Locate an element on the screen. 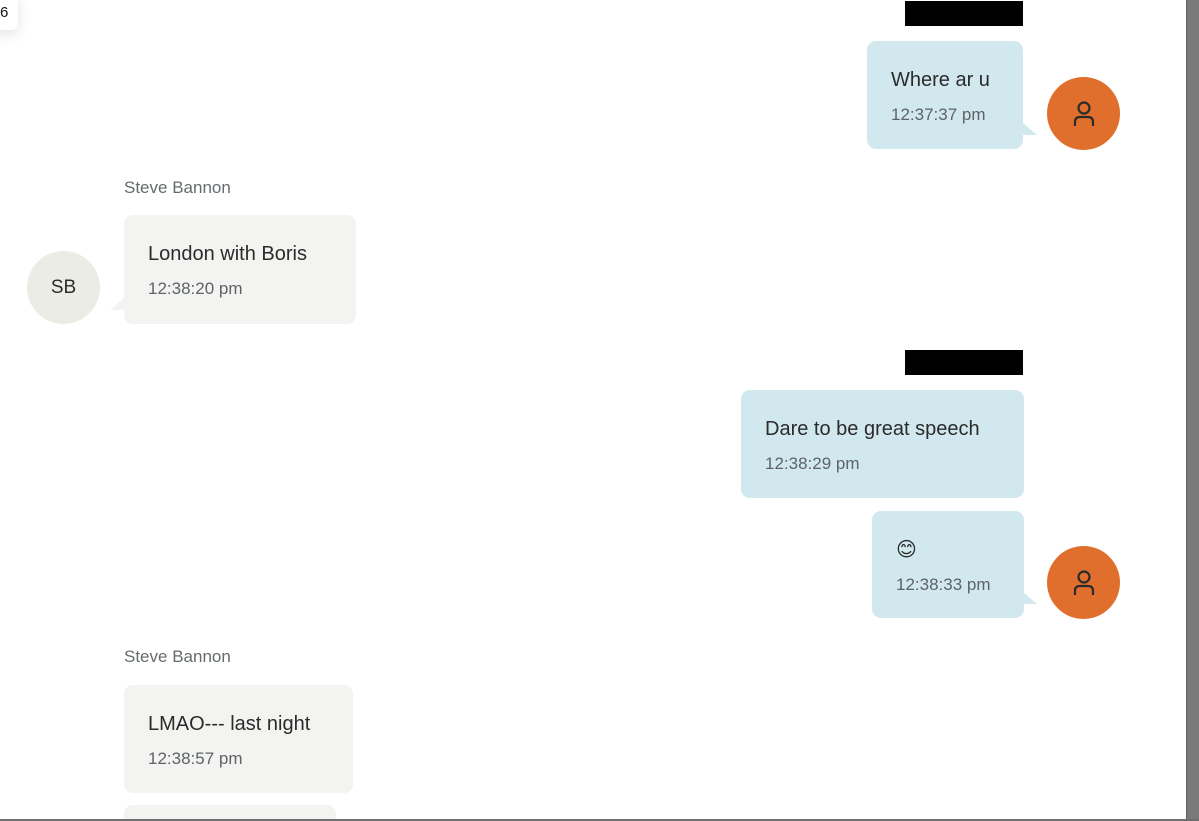  message-bubble-incoming-partial is located at coordinates (230, 812).